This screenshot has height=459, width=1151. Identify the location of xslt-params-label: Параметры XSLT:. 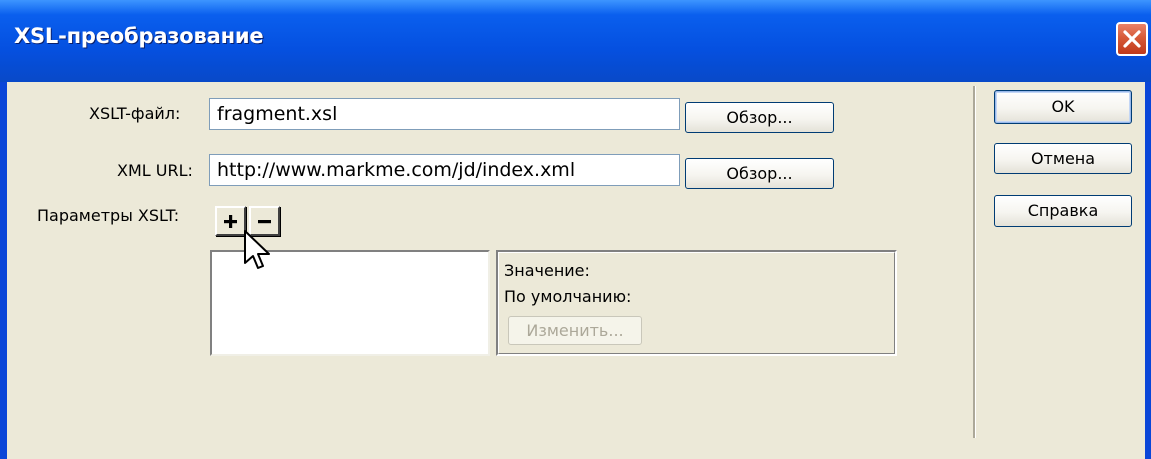
(108, 215).